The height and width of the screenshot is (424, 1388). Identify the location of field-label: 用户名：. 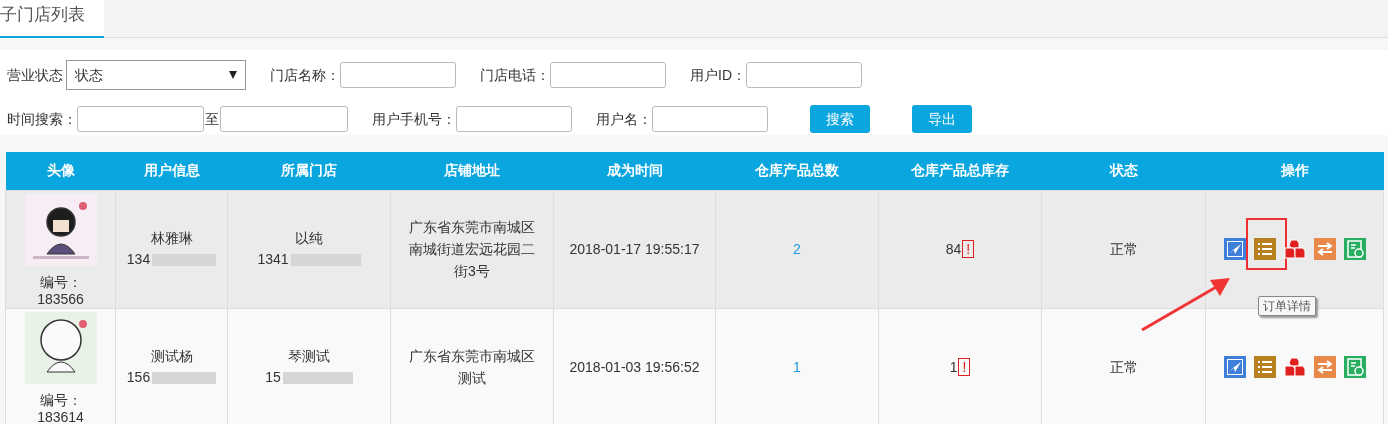
(624, 119).